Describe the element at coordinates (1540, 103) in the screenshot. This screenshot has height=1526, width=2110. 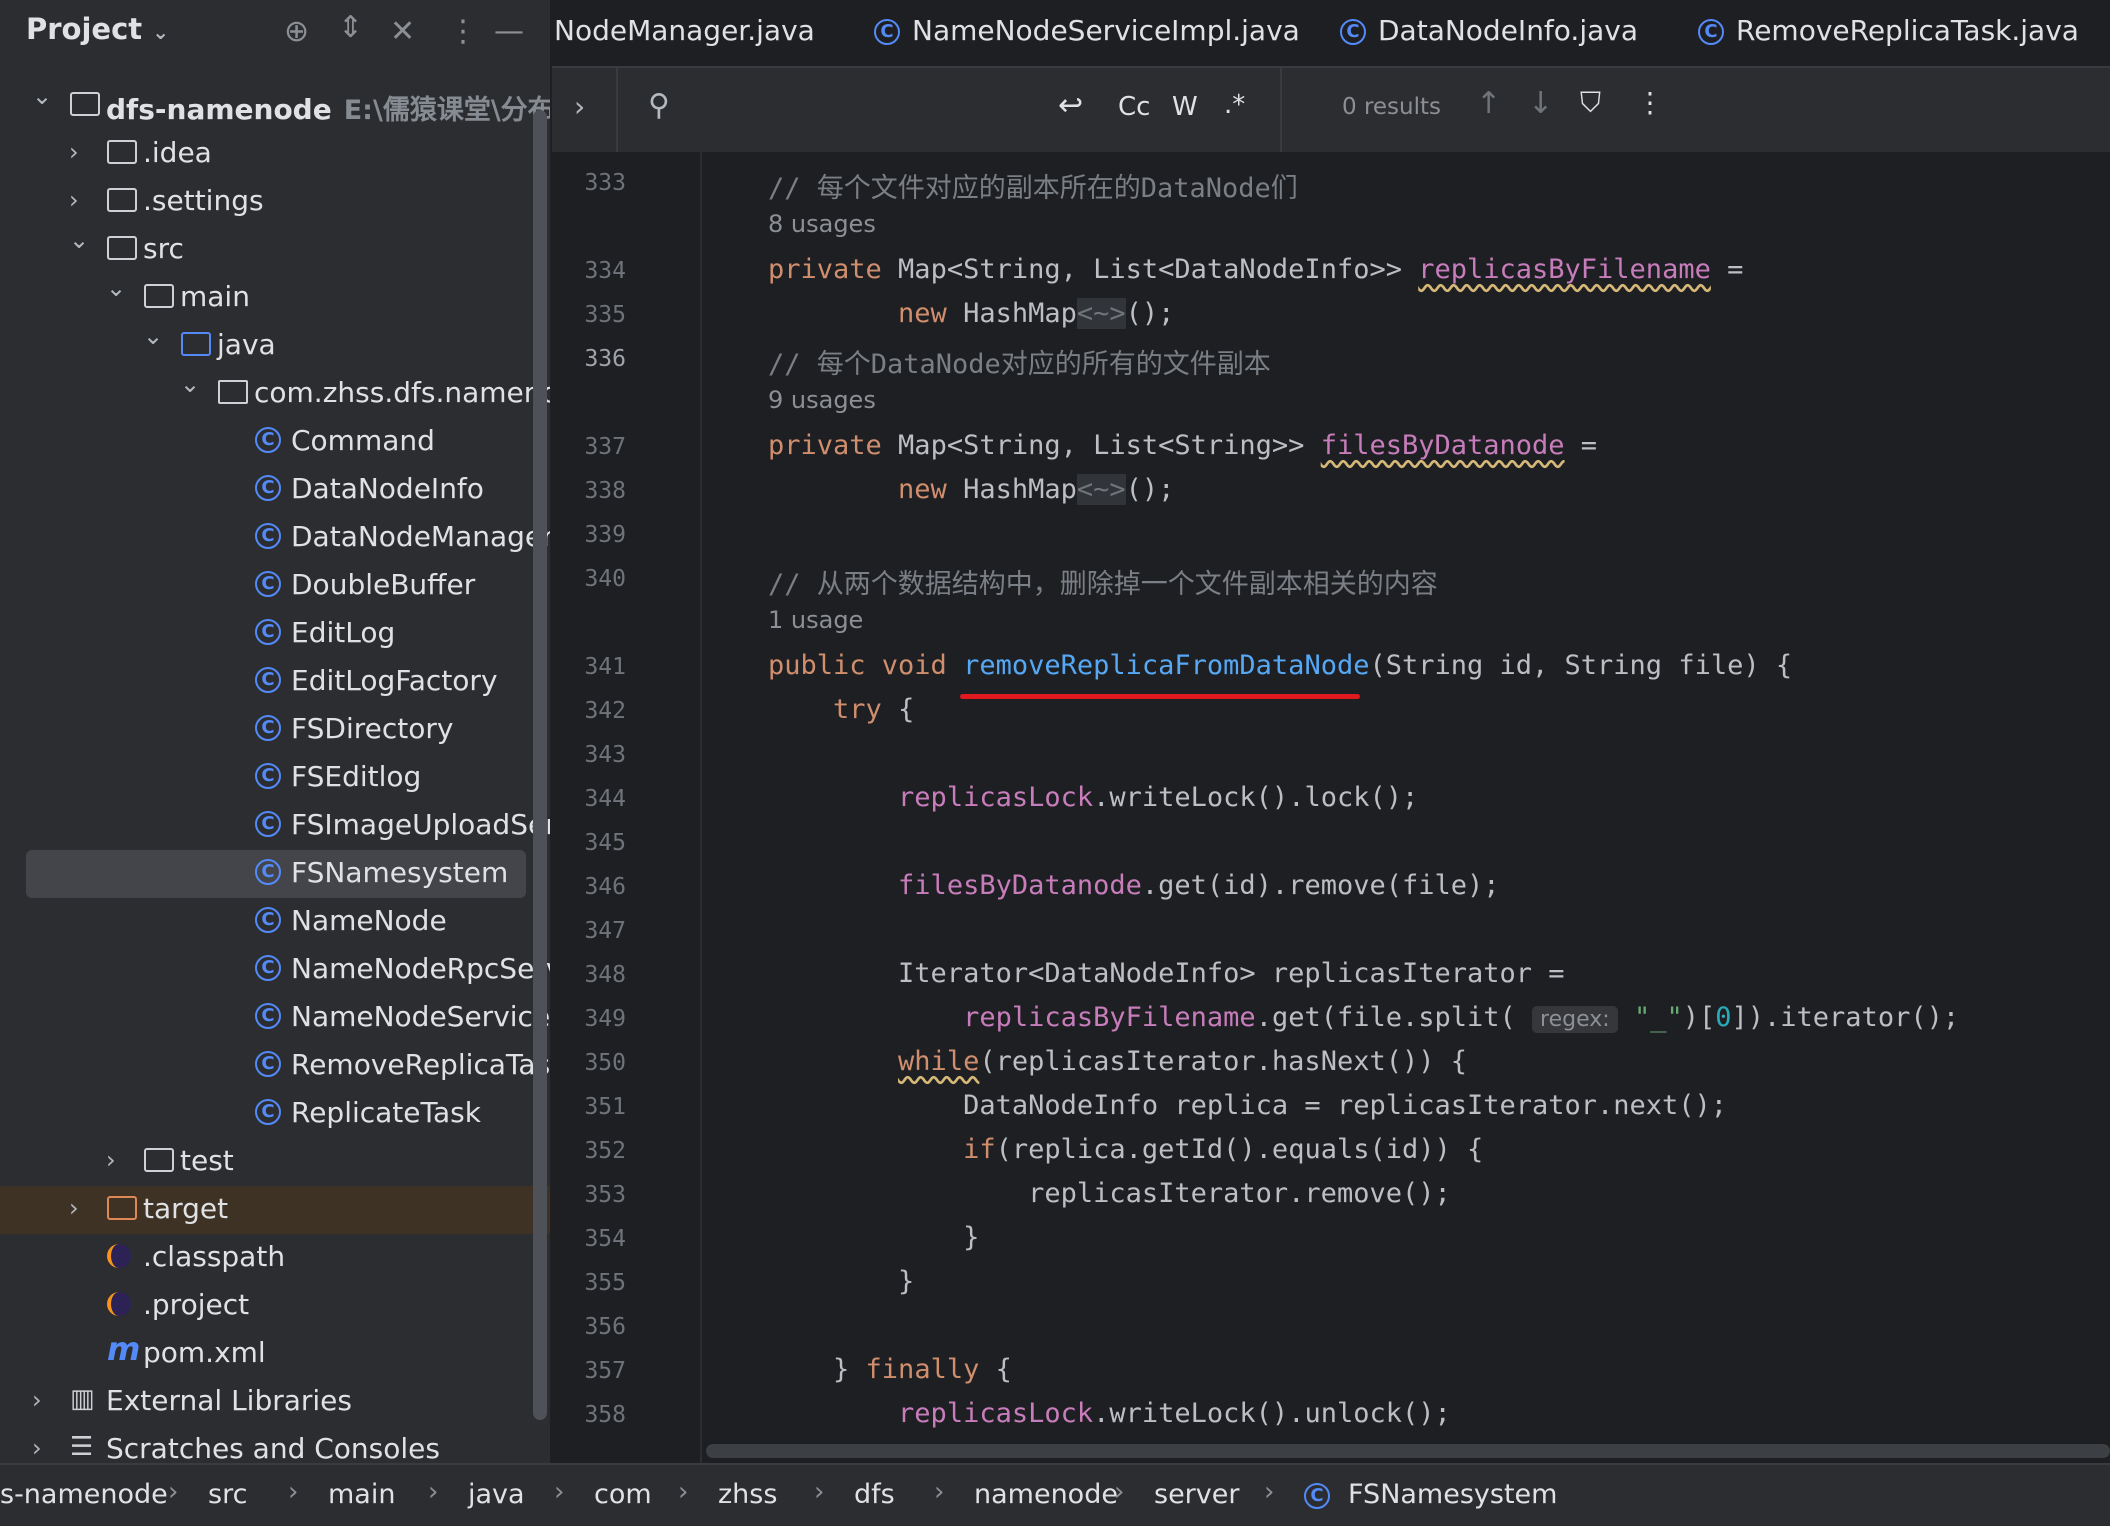
I see `next-occurrence-icon: ↓` at that location.